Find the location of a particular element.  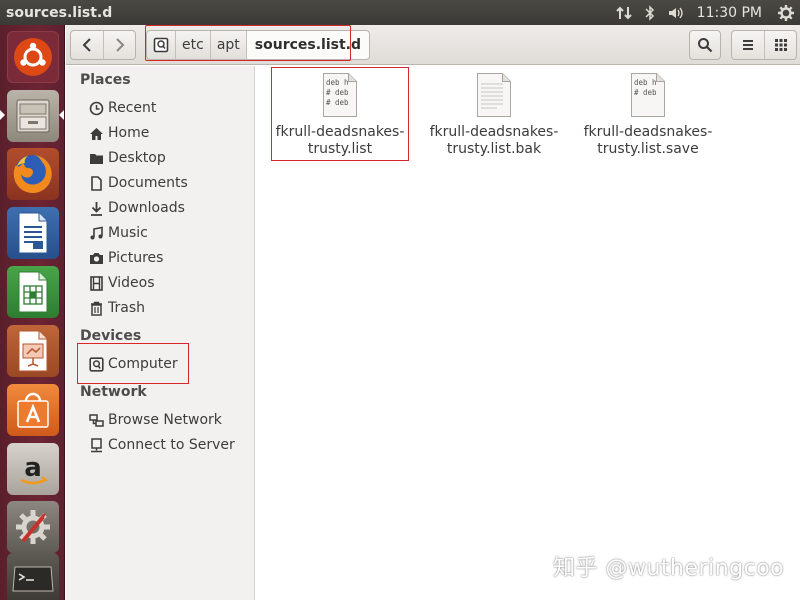

file-item: fkrull-deadsnakes-trusty.list.bak is located at coordinates (494, 112).